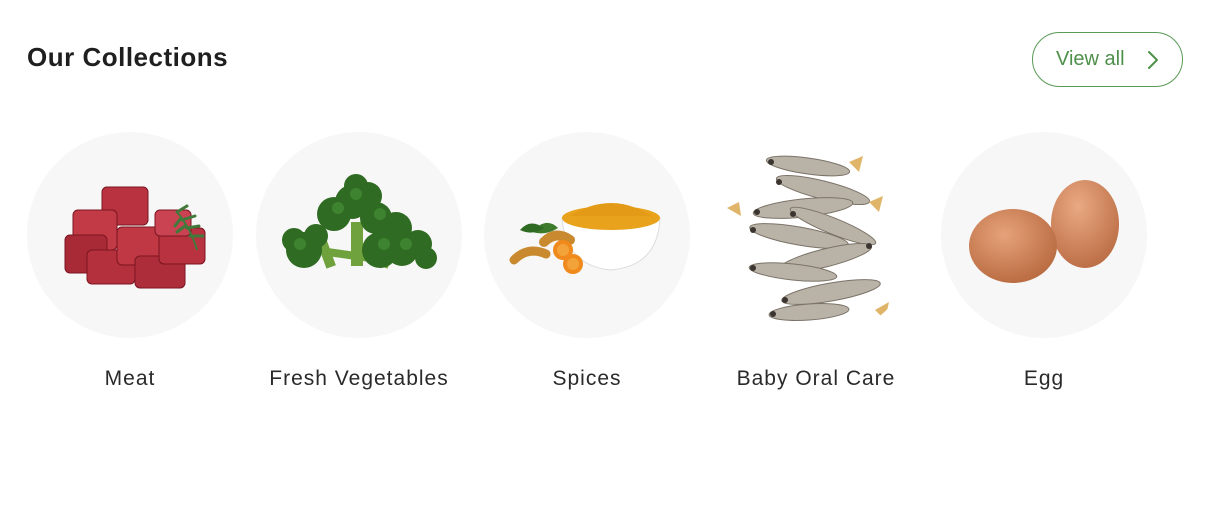 This screenshot has width=1226, height=506. I want to click on page-title: Our Collections, so click(128, 57).